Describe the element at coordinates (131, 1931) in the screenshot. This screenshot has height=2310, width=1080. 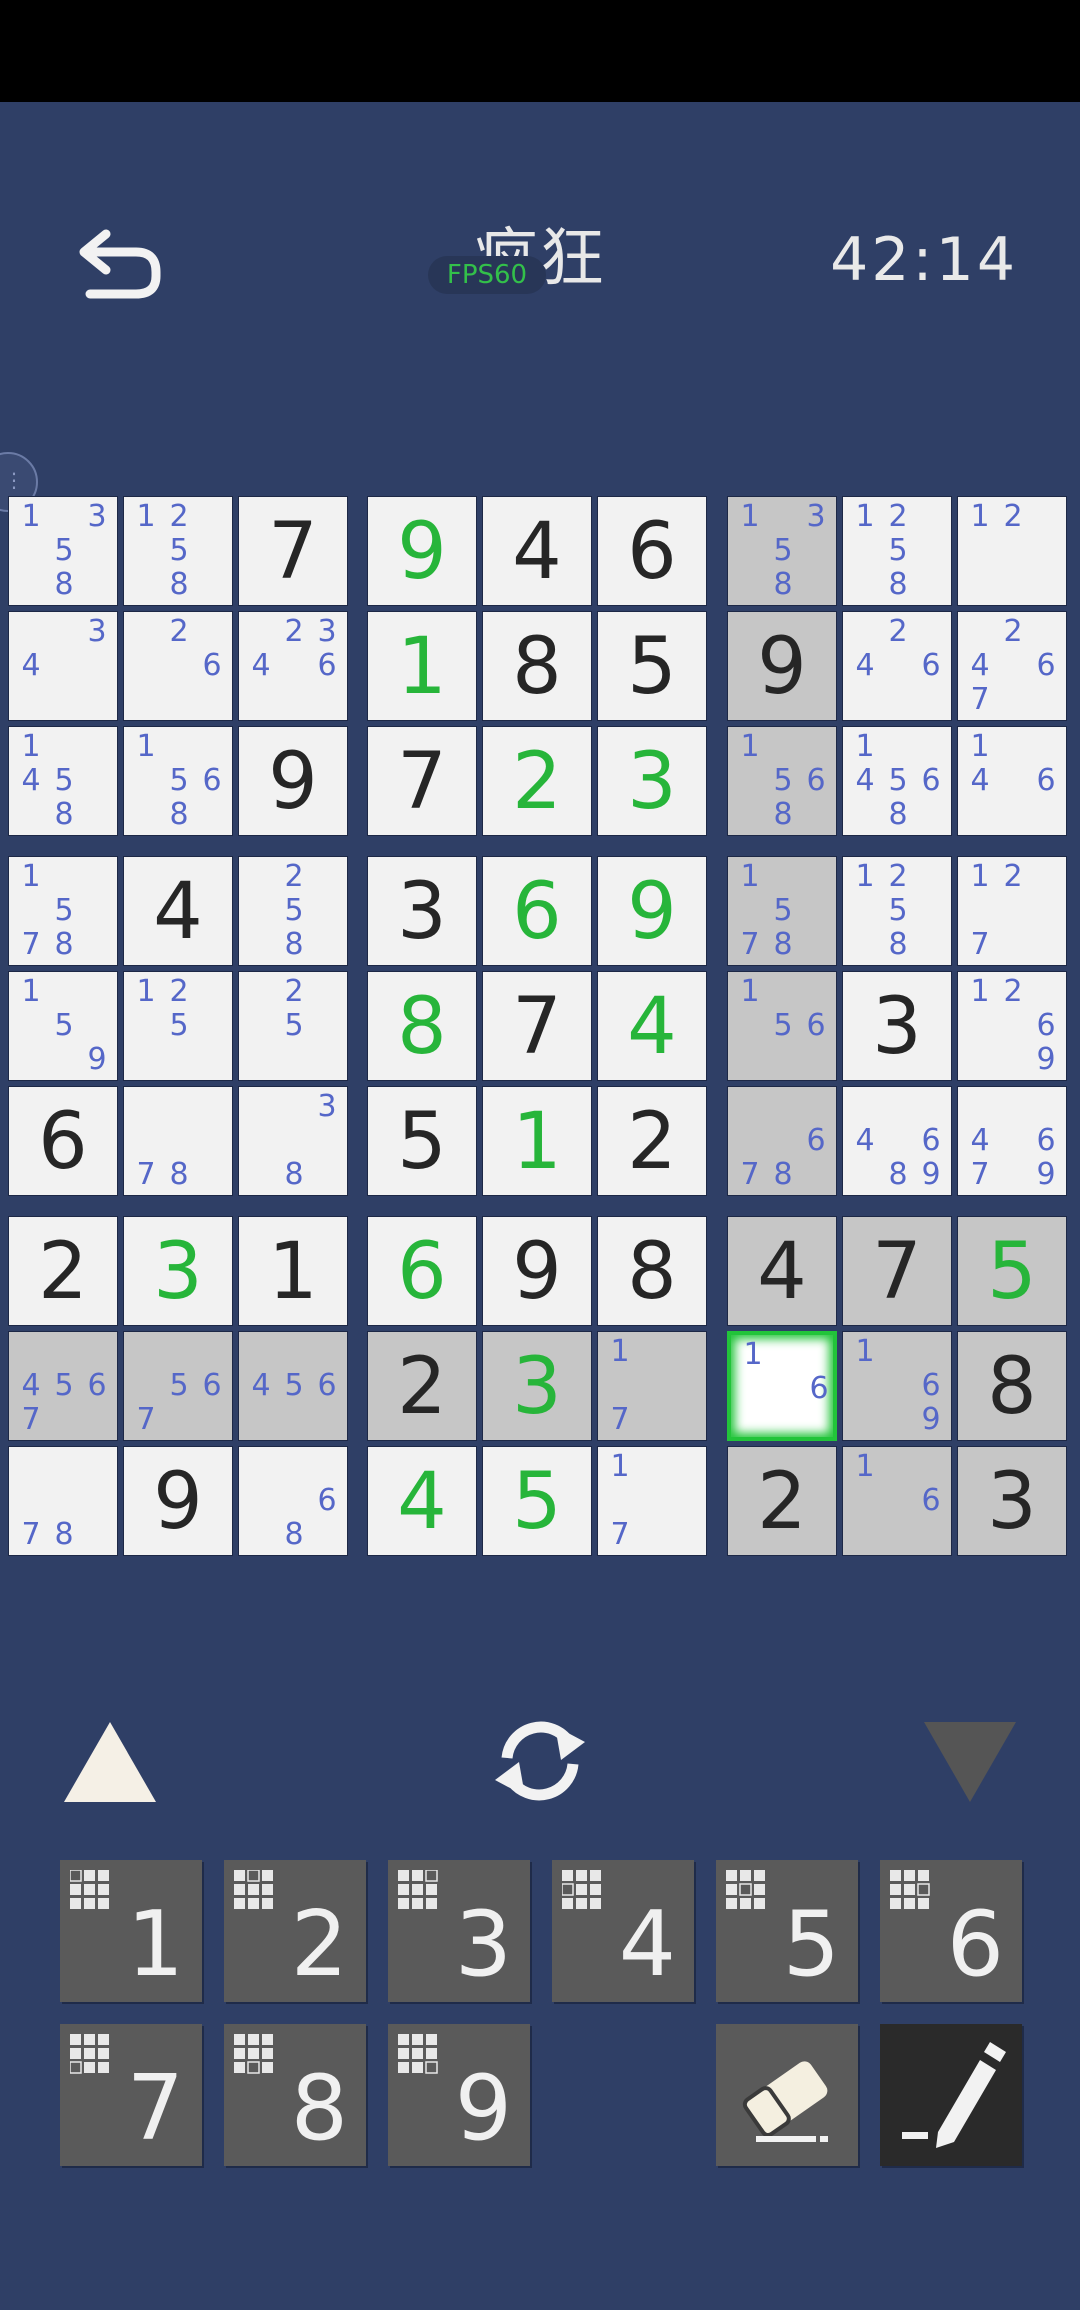
I see `number-button-1: 1` at that location.